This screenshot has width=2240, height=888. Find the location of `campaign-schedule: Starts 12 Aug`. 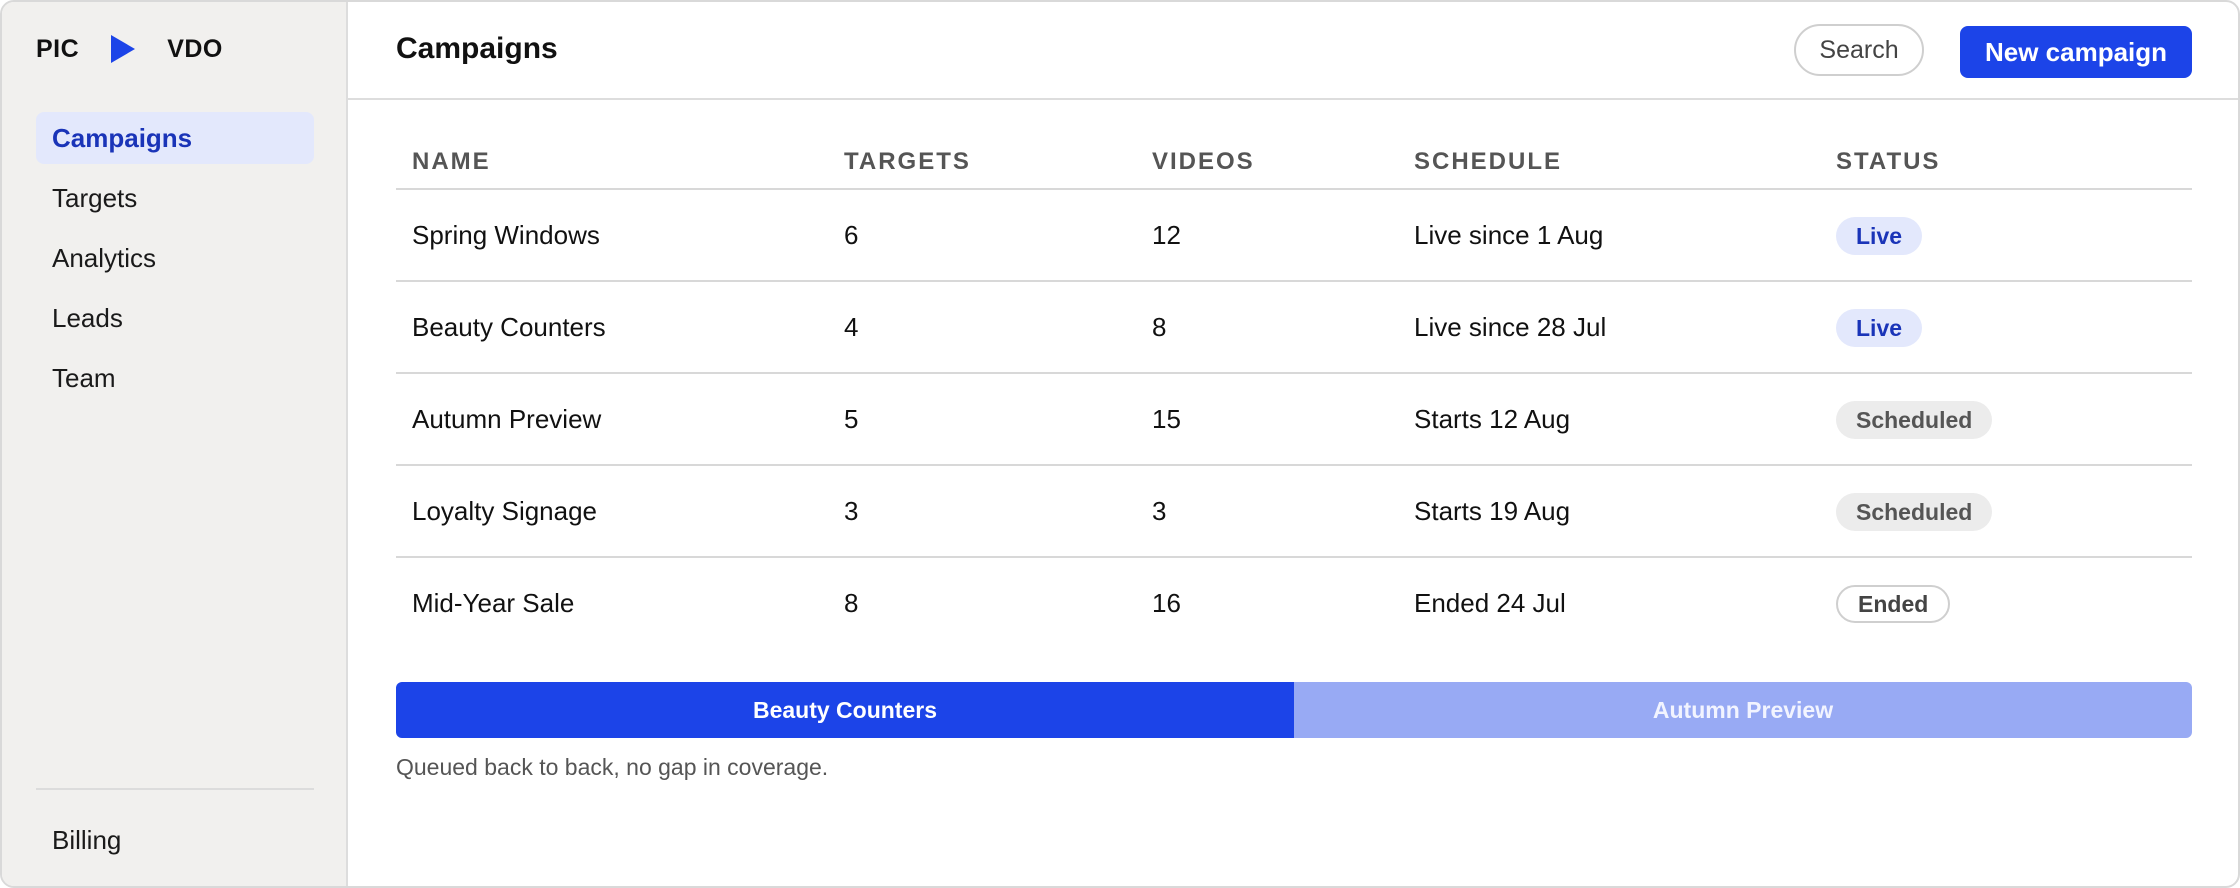

campaign-schedule: Starts 12 Aug is located at coordinates (1492, 419).